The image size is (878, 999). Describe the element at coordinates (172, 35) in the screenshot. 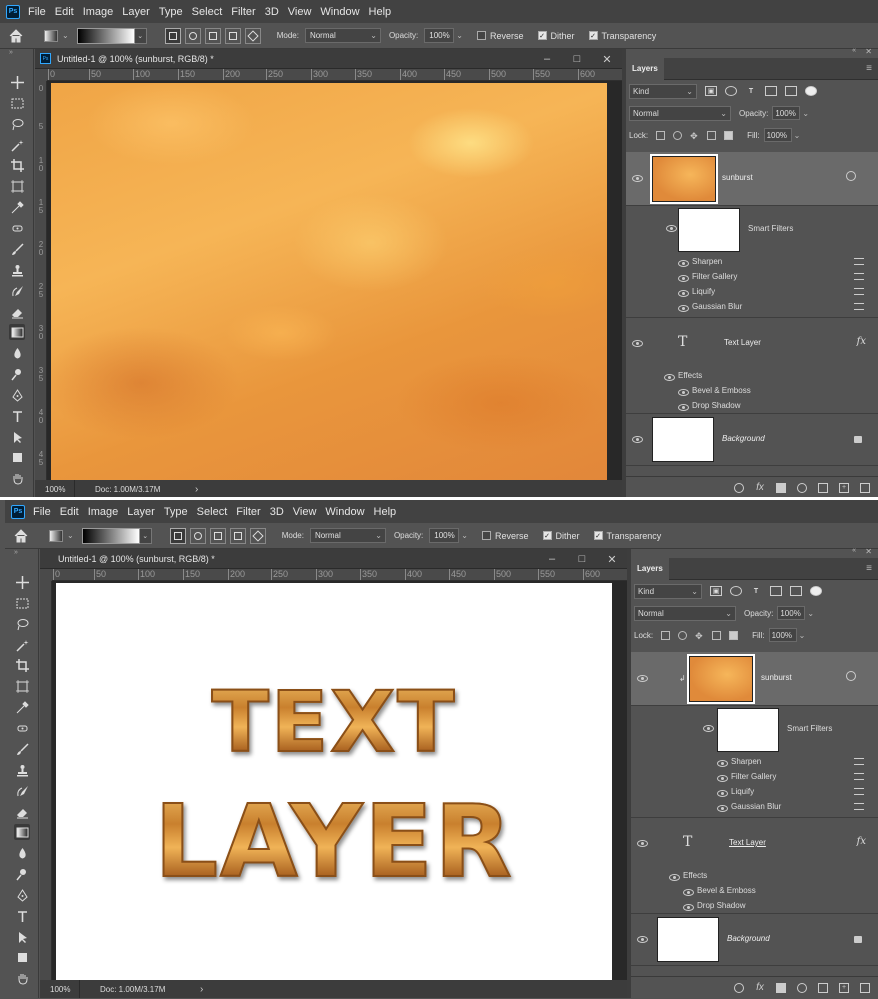

I see `linear-gradient-button` at that location.